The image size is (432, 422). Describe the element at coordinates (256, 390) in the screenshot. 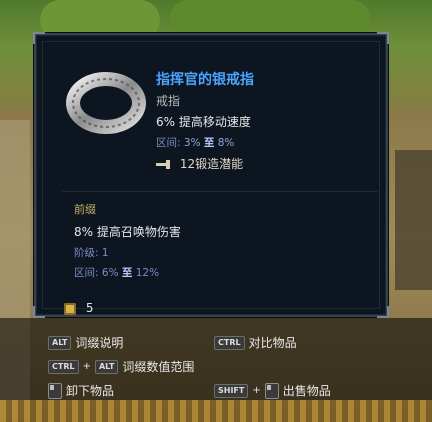

I see `plus-sign-2: +` at that location.